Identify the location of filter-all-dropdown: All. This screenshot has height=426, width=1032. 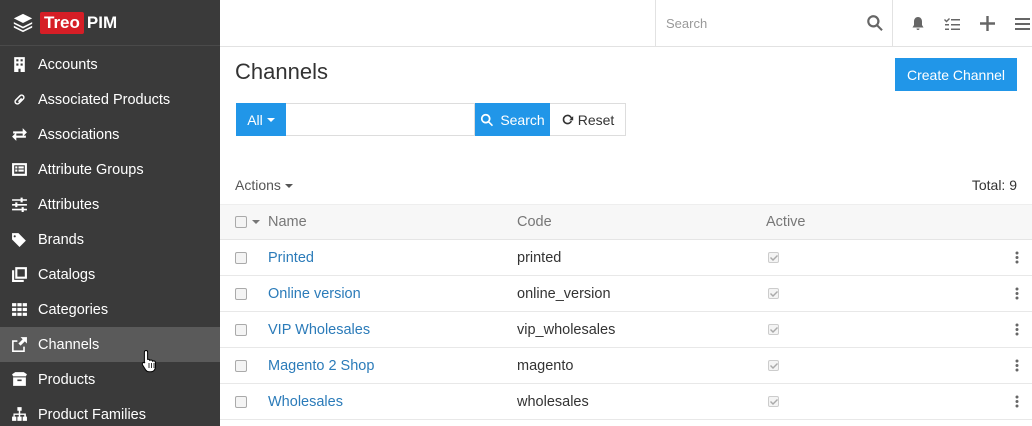
(261, 119).